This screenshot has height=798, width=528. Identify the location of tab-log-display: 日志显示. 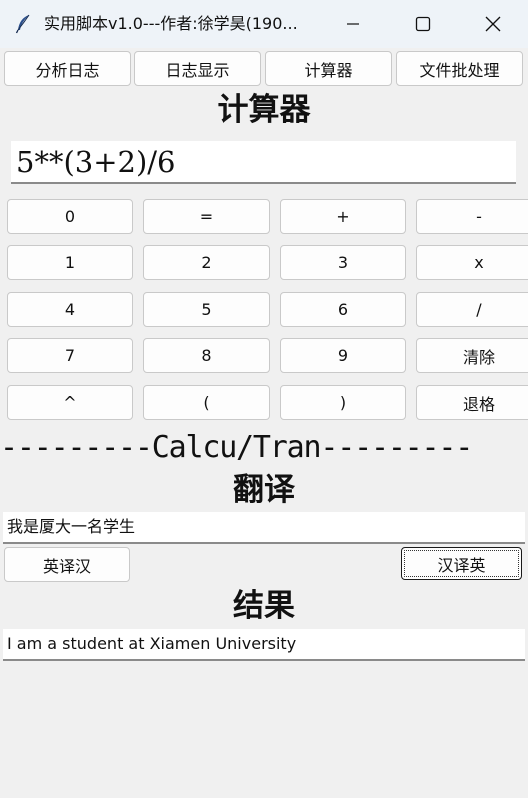
(197, 68).